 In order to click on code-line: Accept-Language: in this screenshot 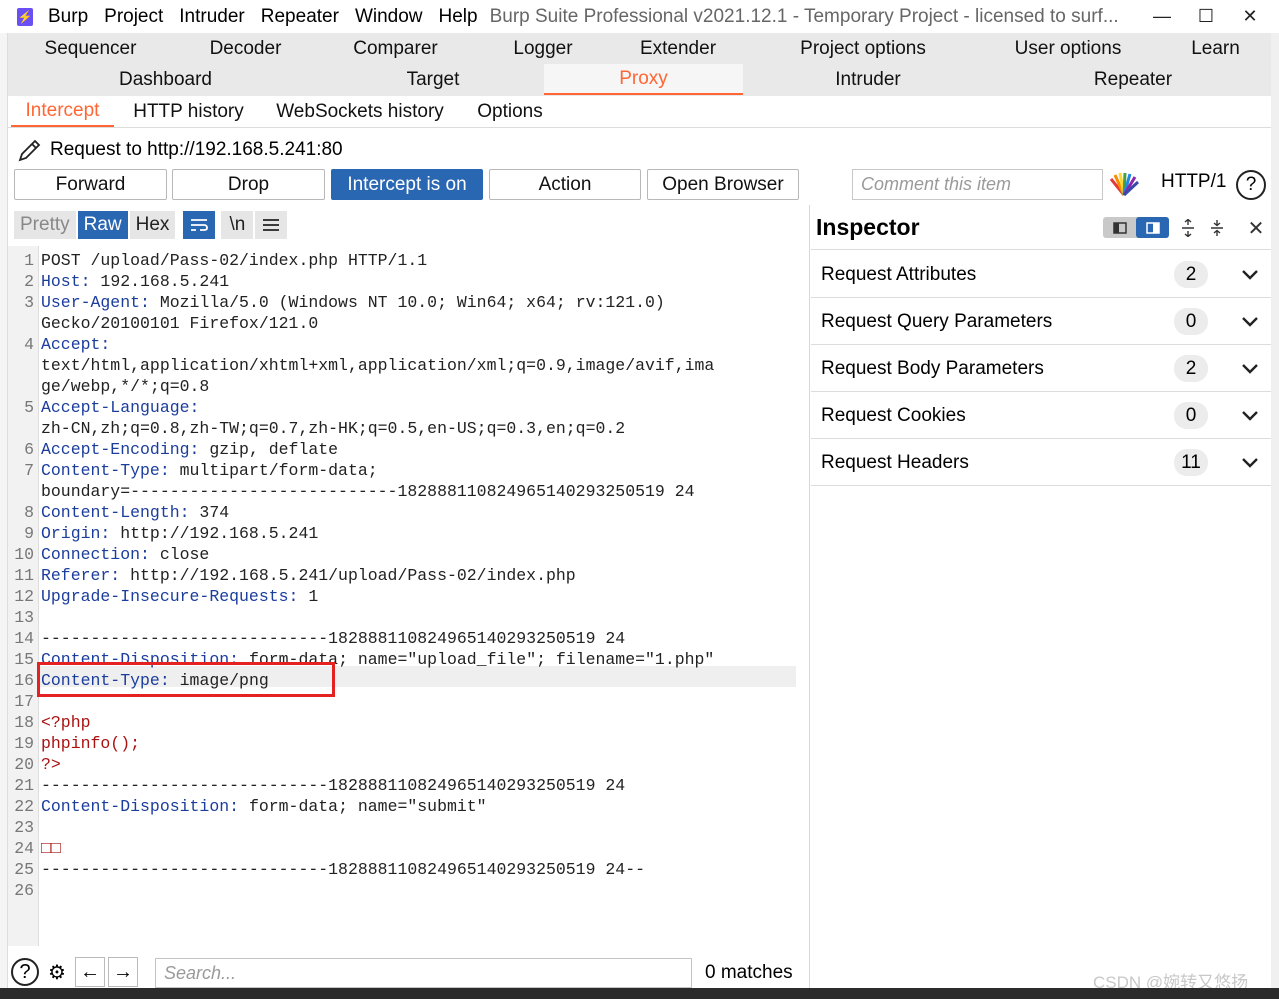, I will do `click(120, 407)`.